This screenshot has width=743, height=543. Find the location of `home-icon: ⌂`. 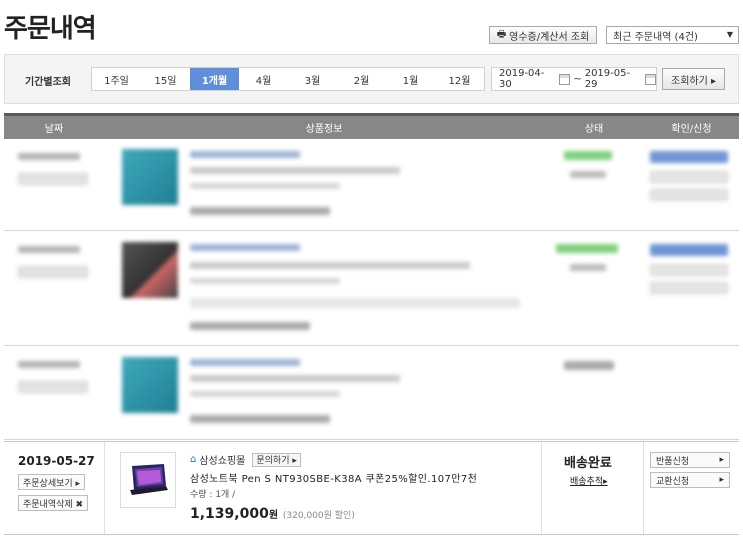

home-icon: ⌂ is located at coordinates (193, 459).